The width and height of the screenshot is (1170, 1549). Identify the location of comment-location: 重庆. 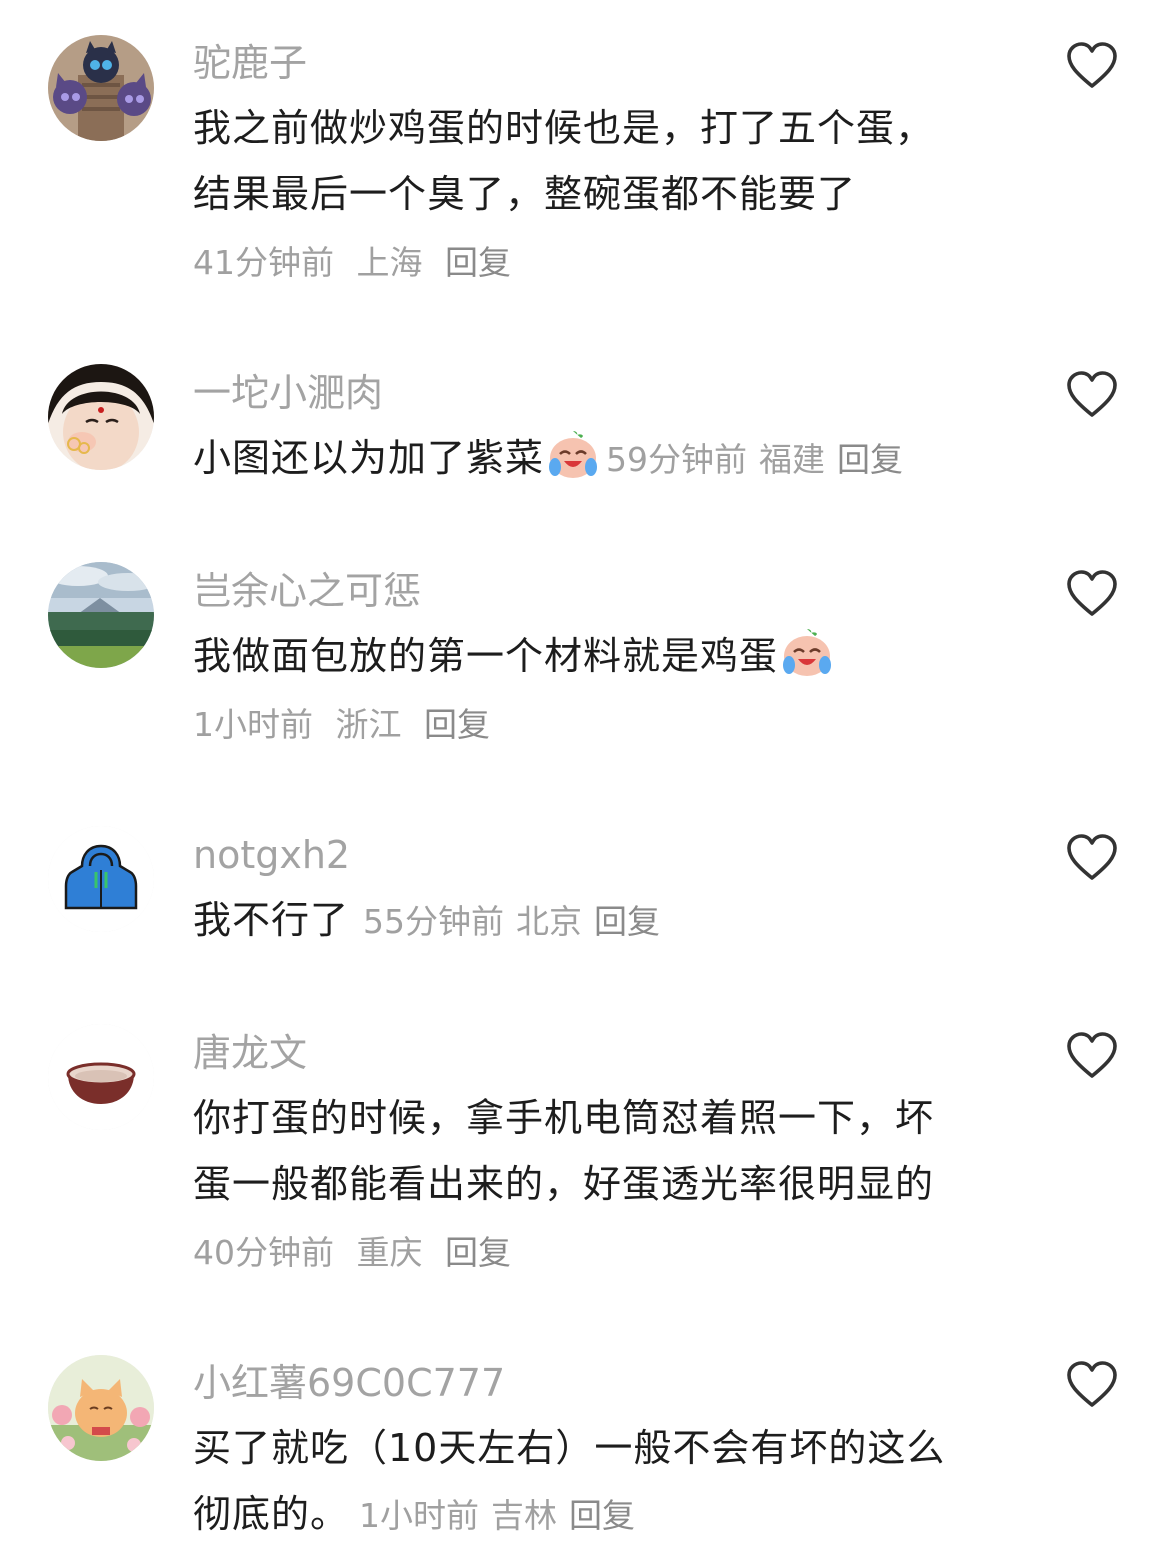
(389, 1252).